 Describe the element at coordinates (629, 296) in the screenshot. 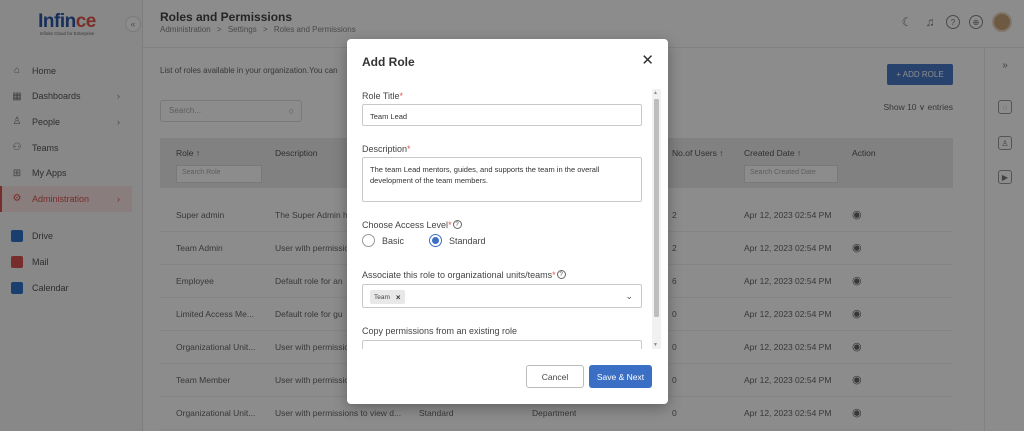

I see `chevron-down-icon: ⌄` at that location.